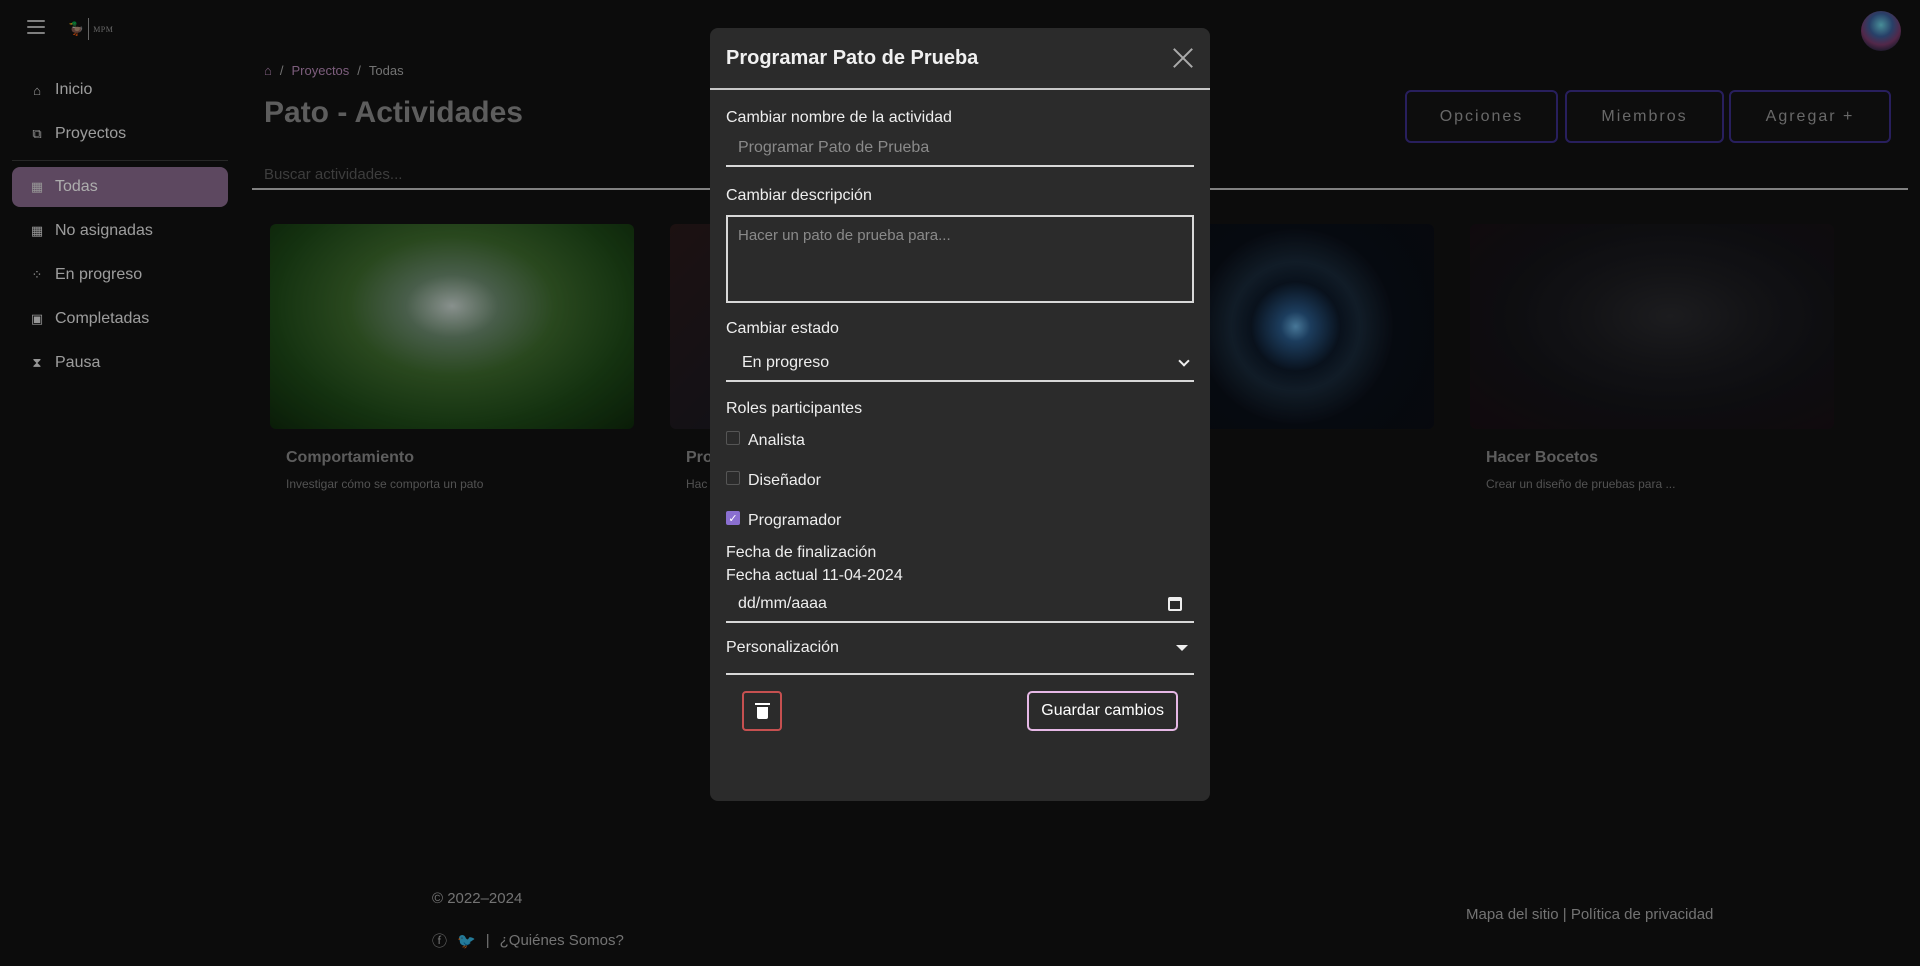 Image resolution: width=1920 pixels, height=966 pixels. What do you see at coordinates (786, 362) in the screenshot?
I see `status-value: En progreso` at bounding box center [786, 362].